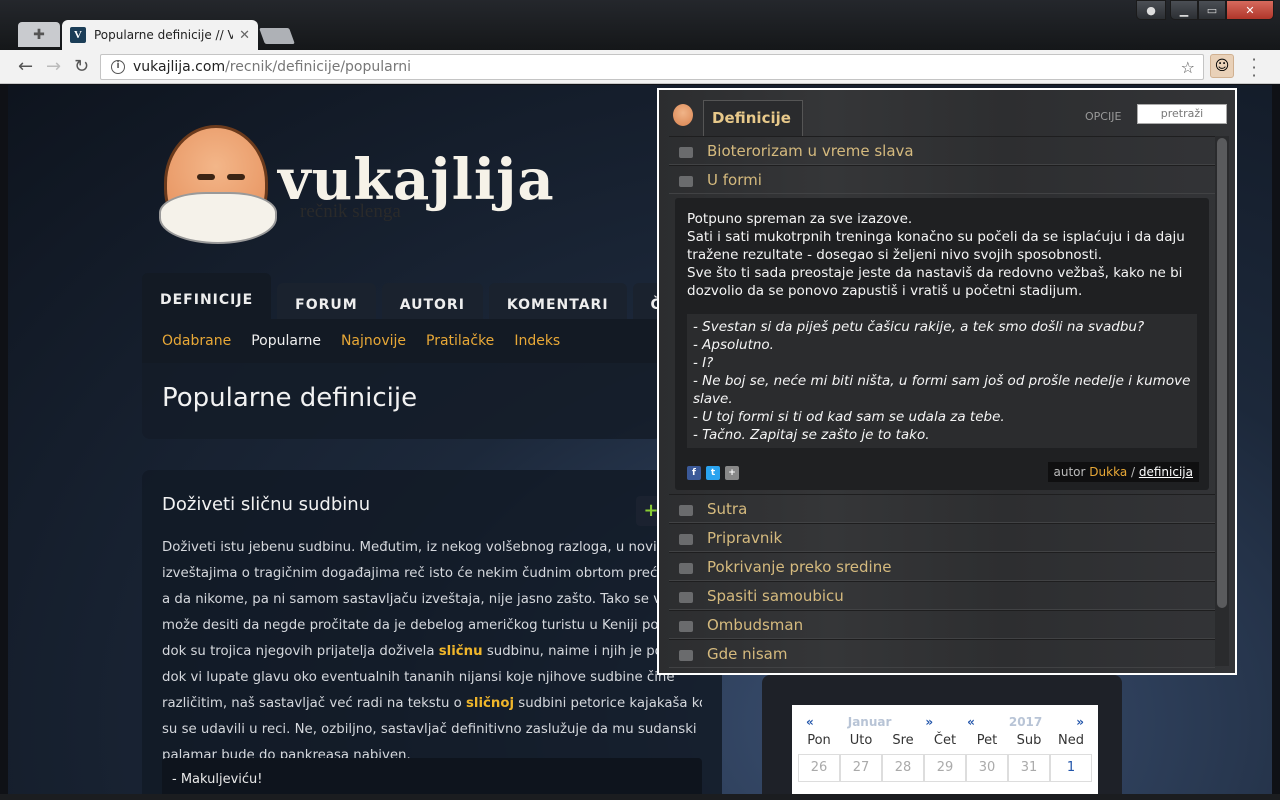 This screenshot has height=800, width=1280. What do you see at coordinates (732, 473) in the screenshot?
I see `plus-share-icon: +` at bounding box center [732, 473].